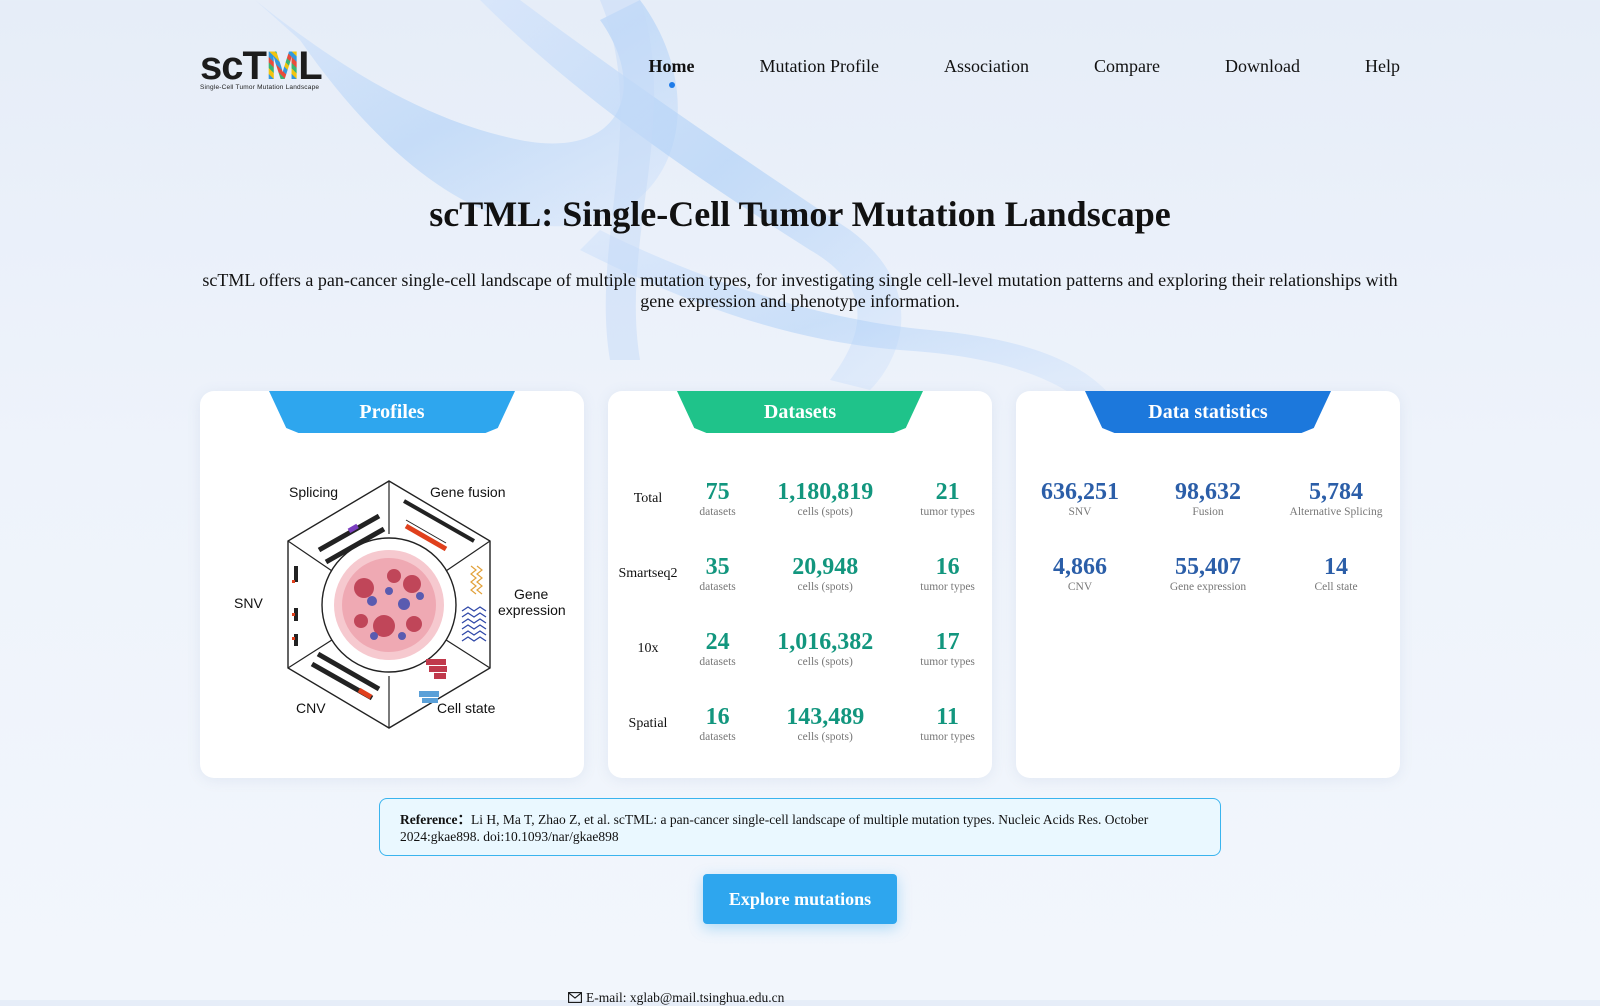 The height and width of the screenshot is (1006, 1600). Describe the element at coordinates (717, 491) in the screenshot. I see `dataset-count: 75` at that location.